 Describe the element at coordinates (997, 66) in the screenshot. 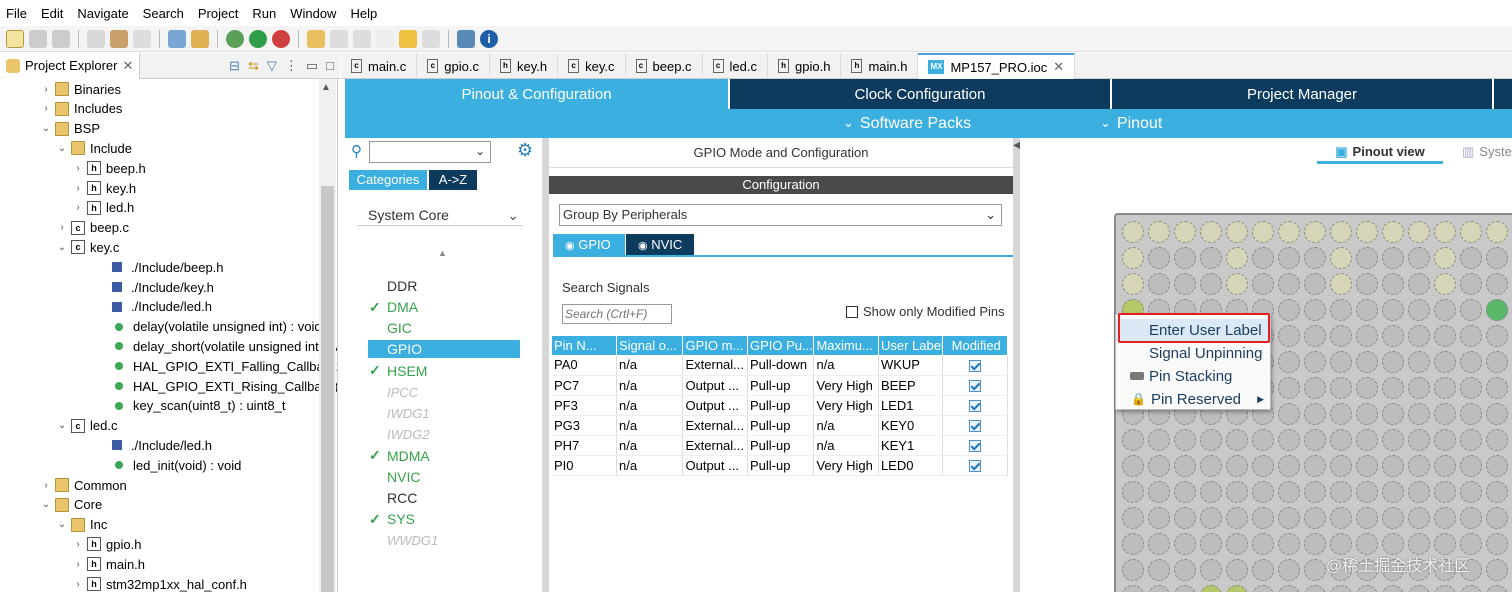

I see `editor-tab: MX MP157_PRO.ioc ✕` at that location.